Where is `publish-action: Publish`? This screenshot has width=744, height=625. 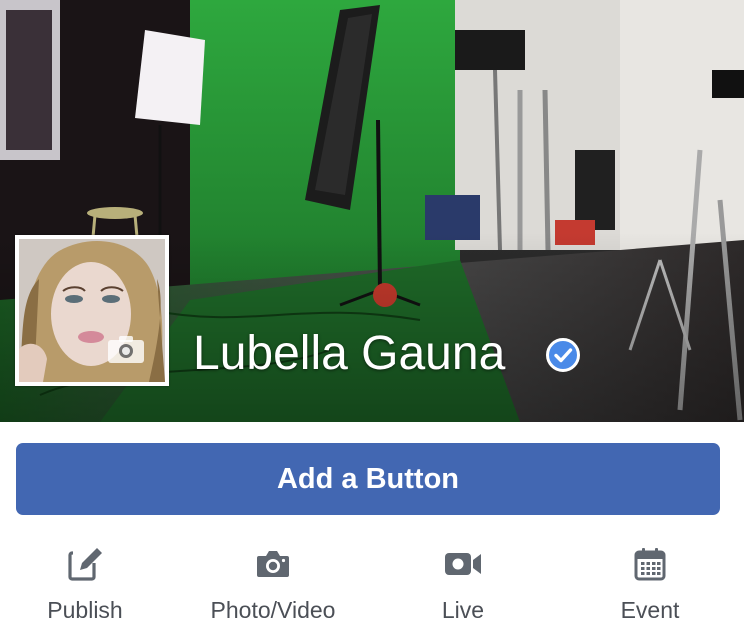
publish-action: Publish is located at coordinates (85, 578).